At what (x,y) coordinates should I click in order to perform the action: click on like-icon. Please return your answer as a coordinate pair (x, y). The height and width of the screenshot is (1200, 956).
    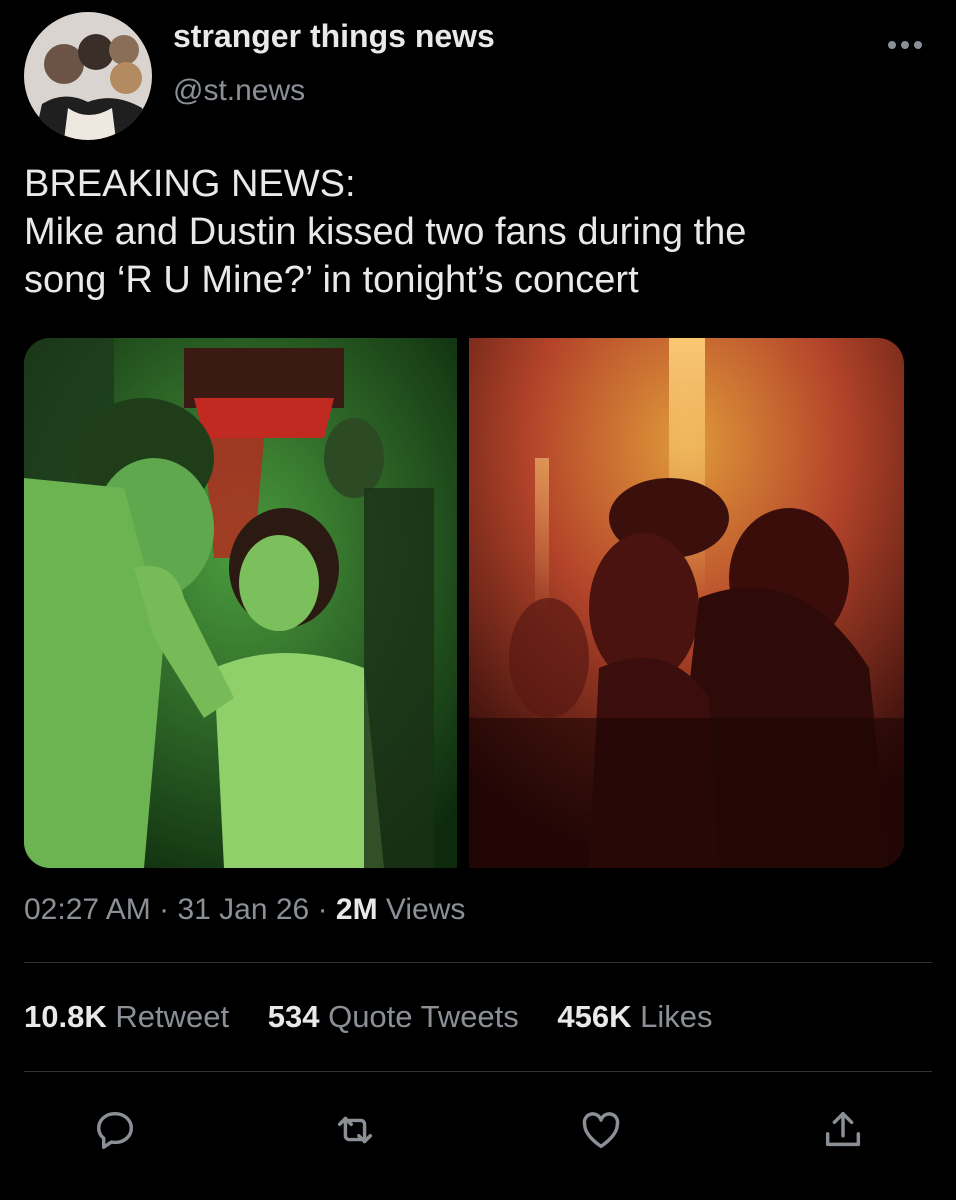
    Looking at the image, I should click on (601, 1130).